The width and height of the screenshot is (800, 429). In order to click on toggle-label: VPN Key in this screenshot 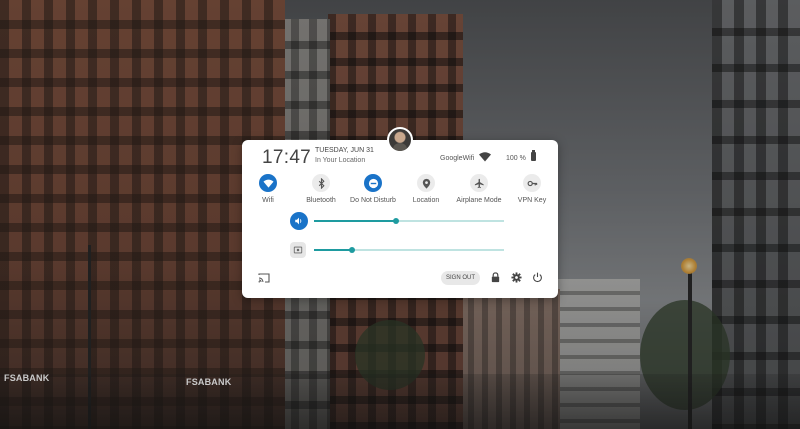, I will do `click(532, 200)`.